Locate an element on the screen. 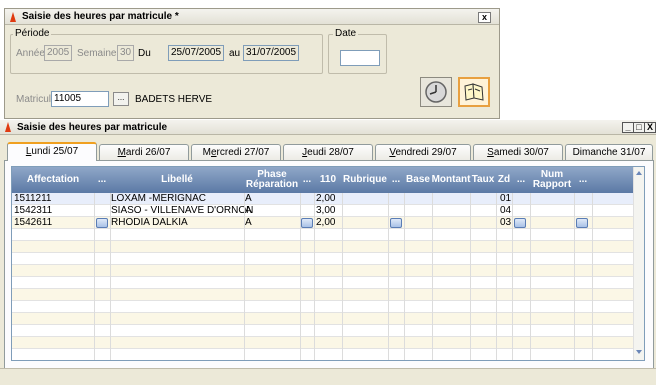 The height and width of the screenshot is (385, 656). window-titlebar: Saisie des heures par matricule * is located at coordinates (252, 17).